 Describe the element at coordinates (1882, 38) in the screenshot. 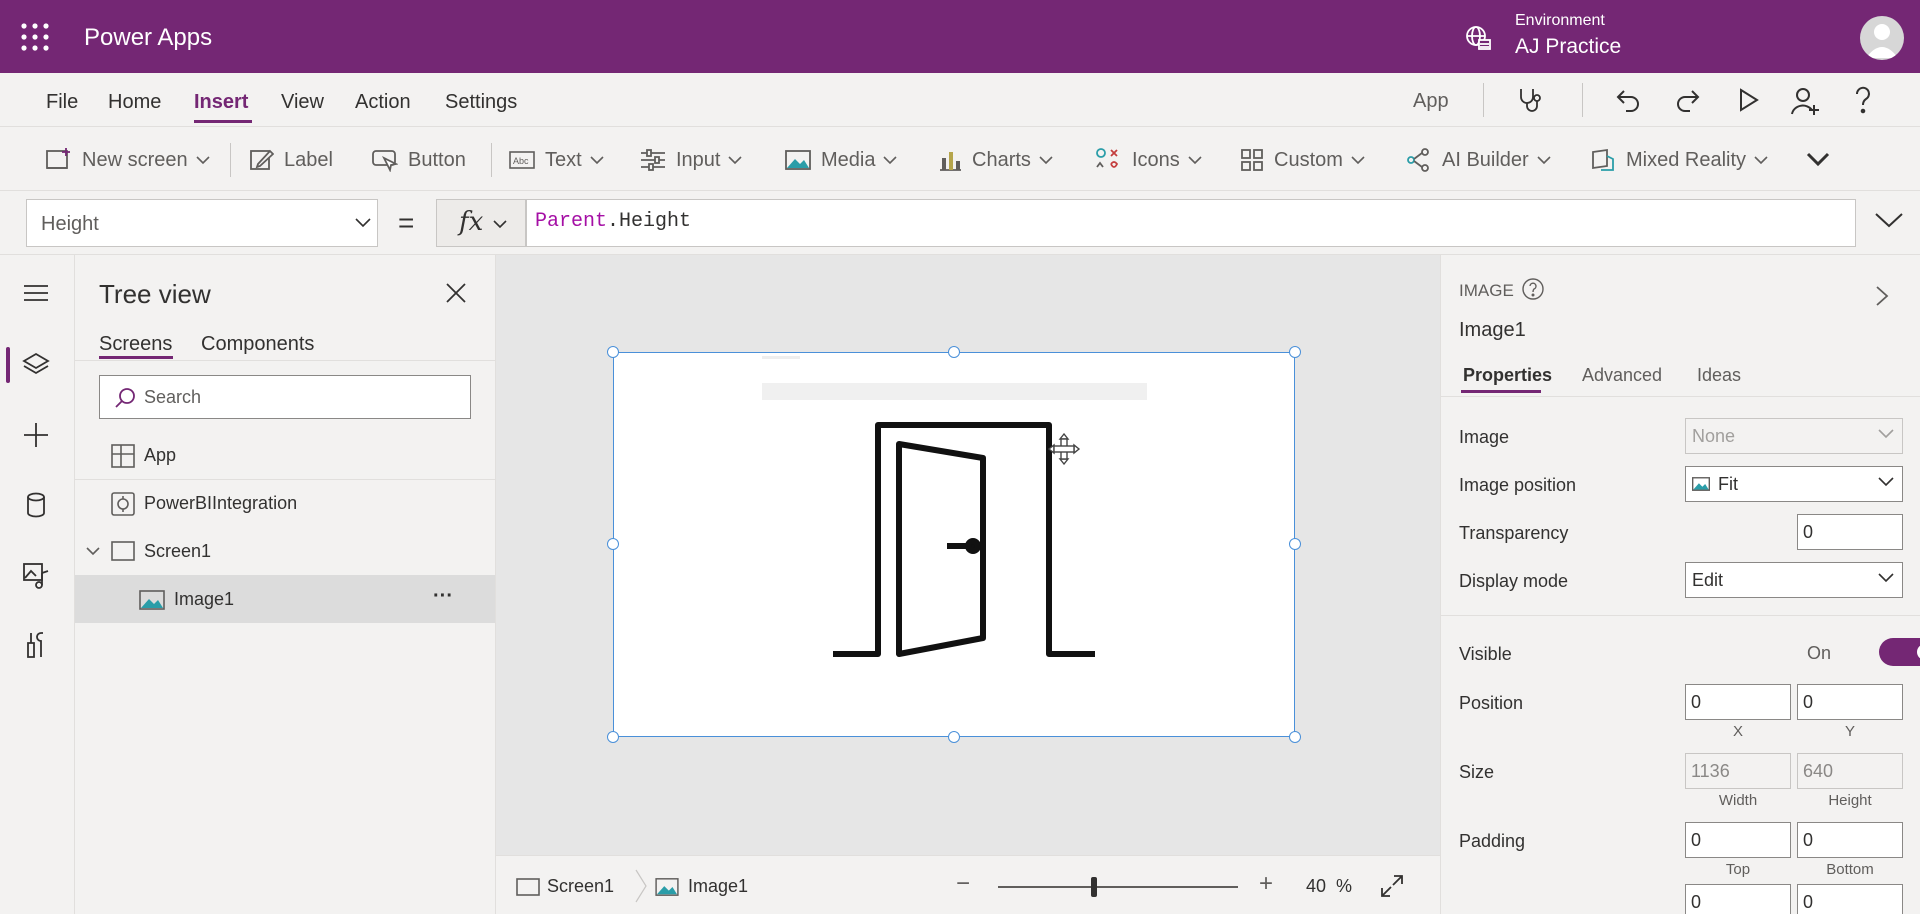

I see `avatar` at that location.